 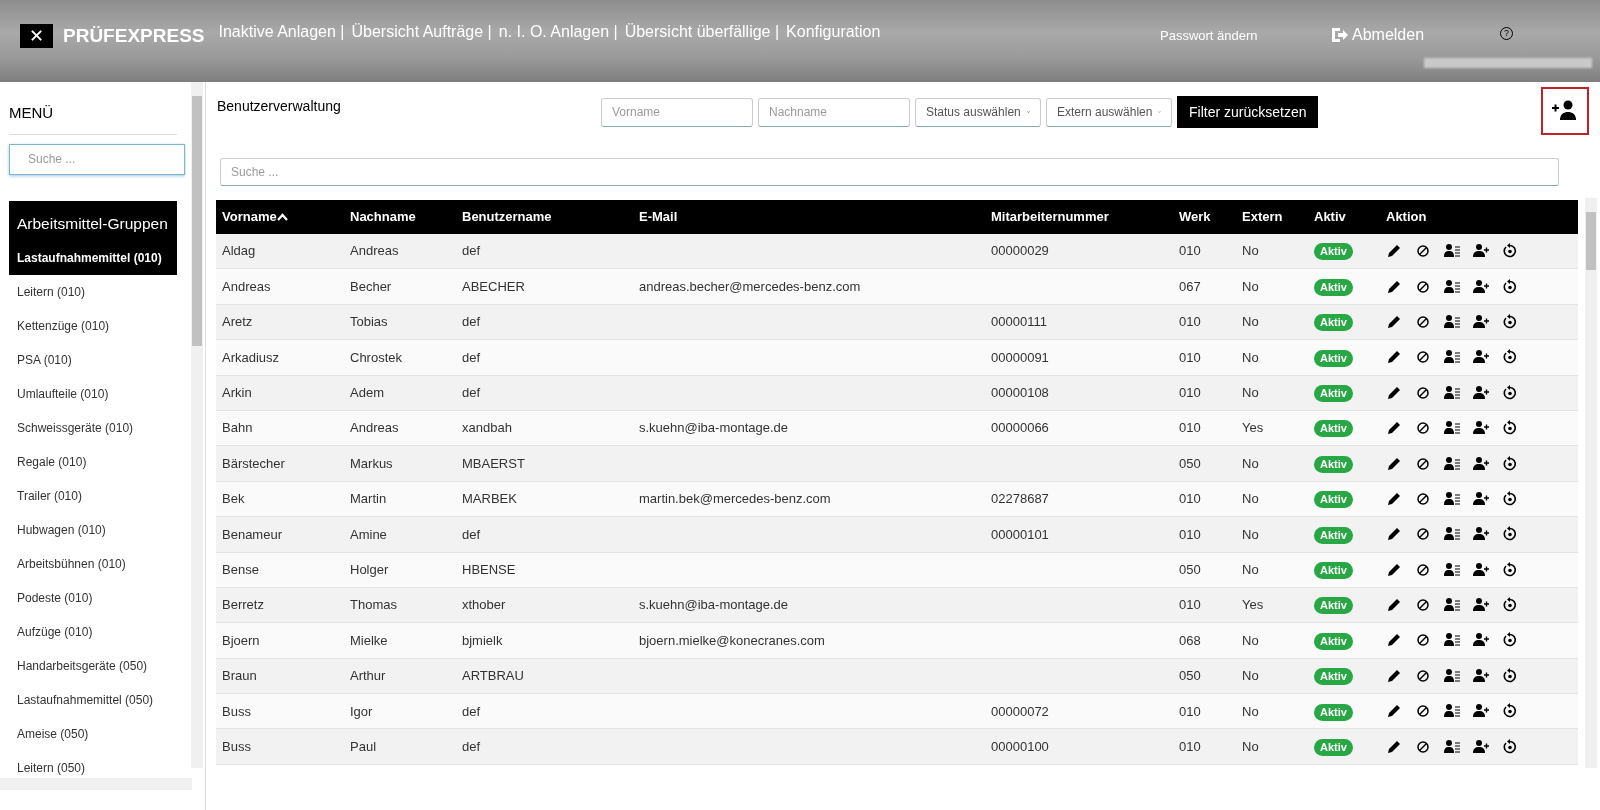 I want to click on status-dropdown: Status auswählen, so click(x=978, y=112).